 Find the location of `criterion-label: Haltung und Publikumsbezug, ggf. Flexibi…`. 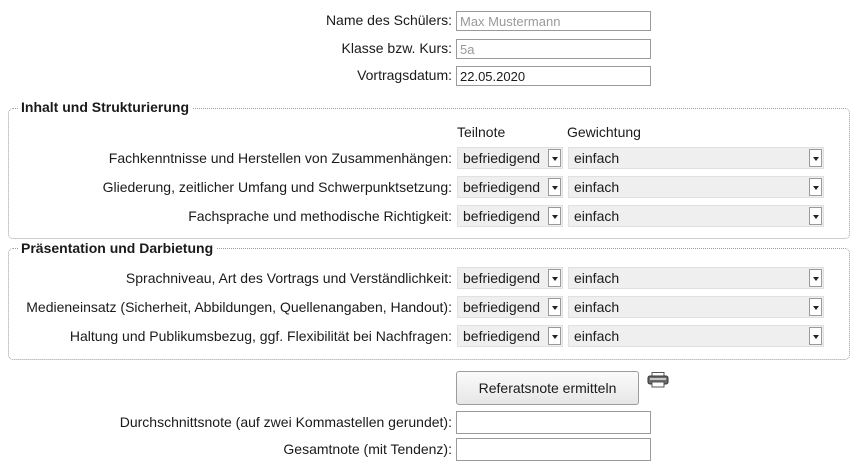

criterion-label: Haltung und Publikumsbezug, ggf. Flexibi… is located at coordinates (260, 336).